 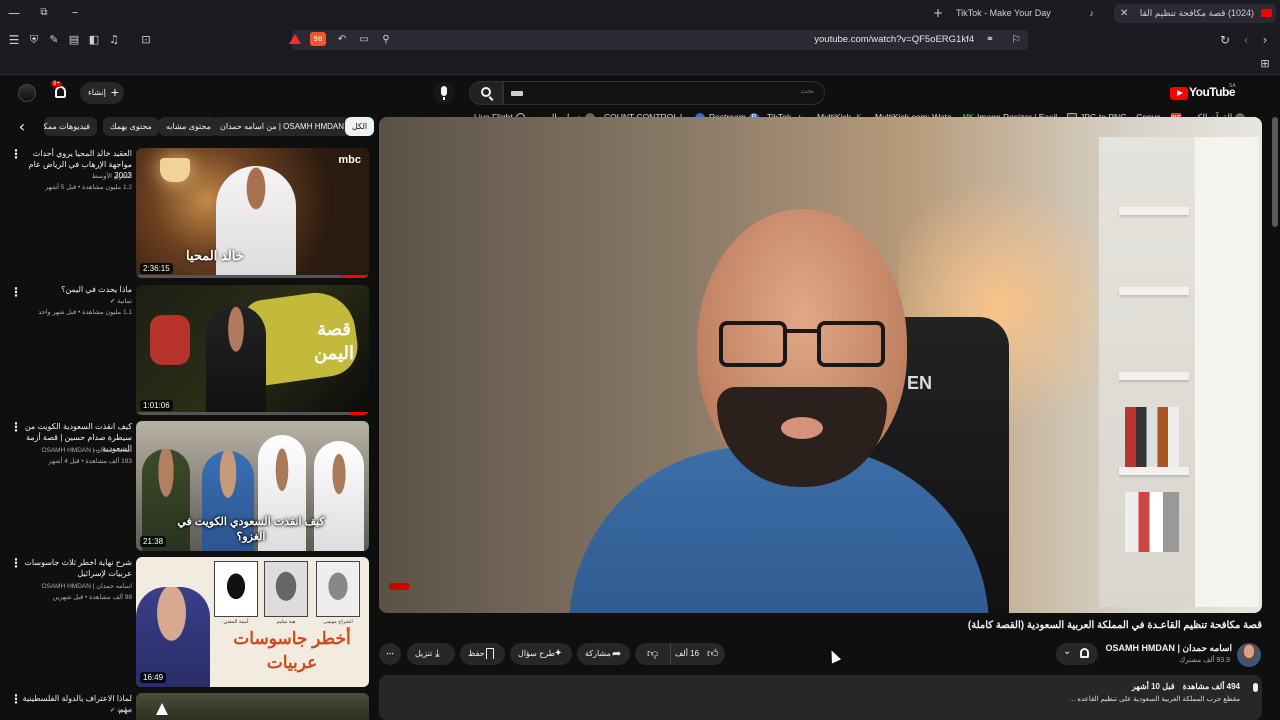 What do you see at coordinates (364, 40) in the screenshot?
I see `cast-icon: ▭` at bounding box center [364, 40].